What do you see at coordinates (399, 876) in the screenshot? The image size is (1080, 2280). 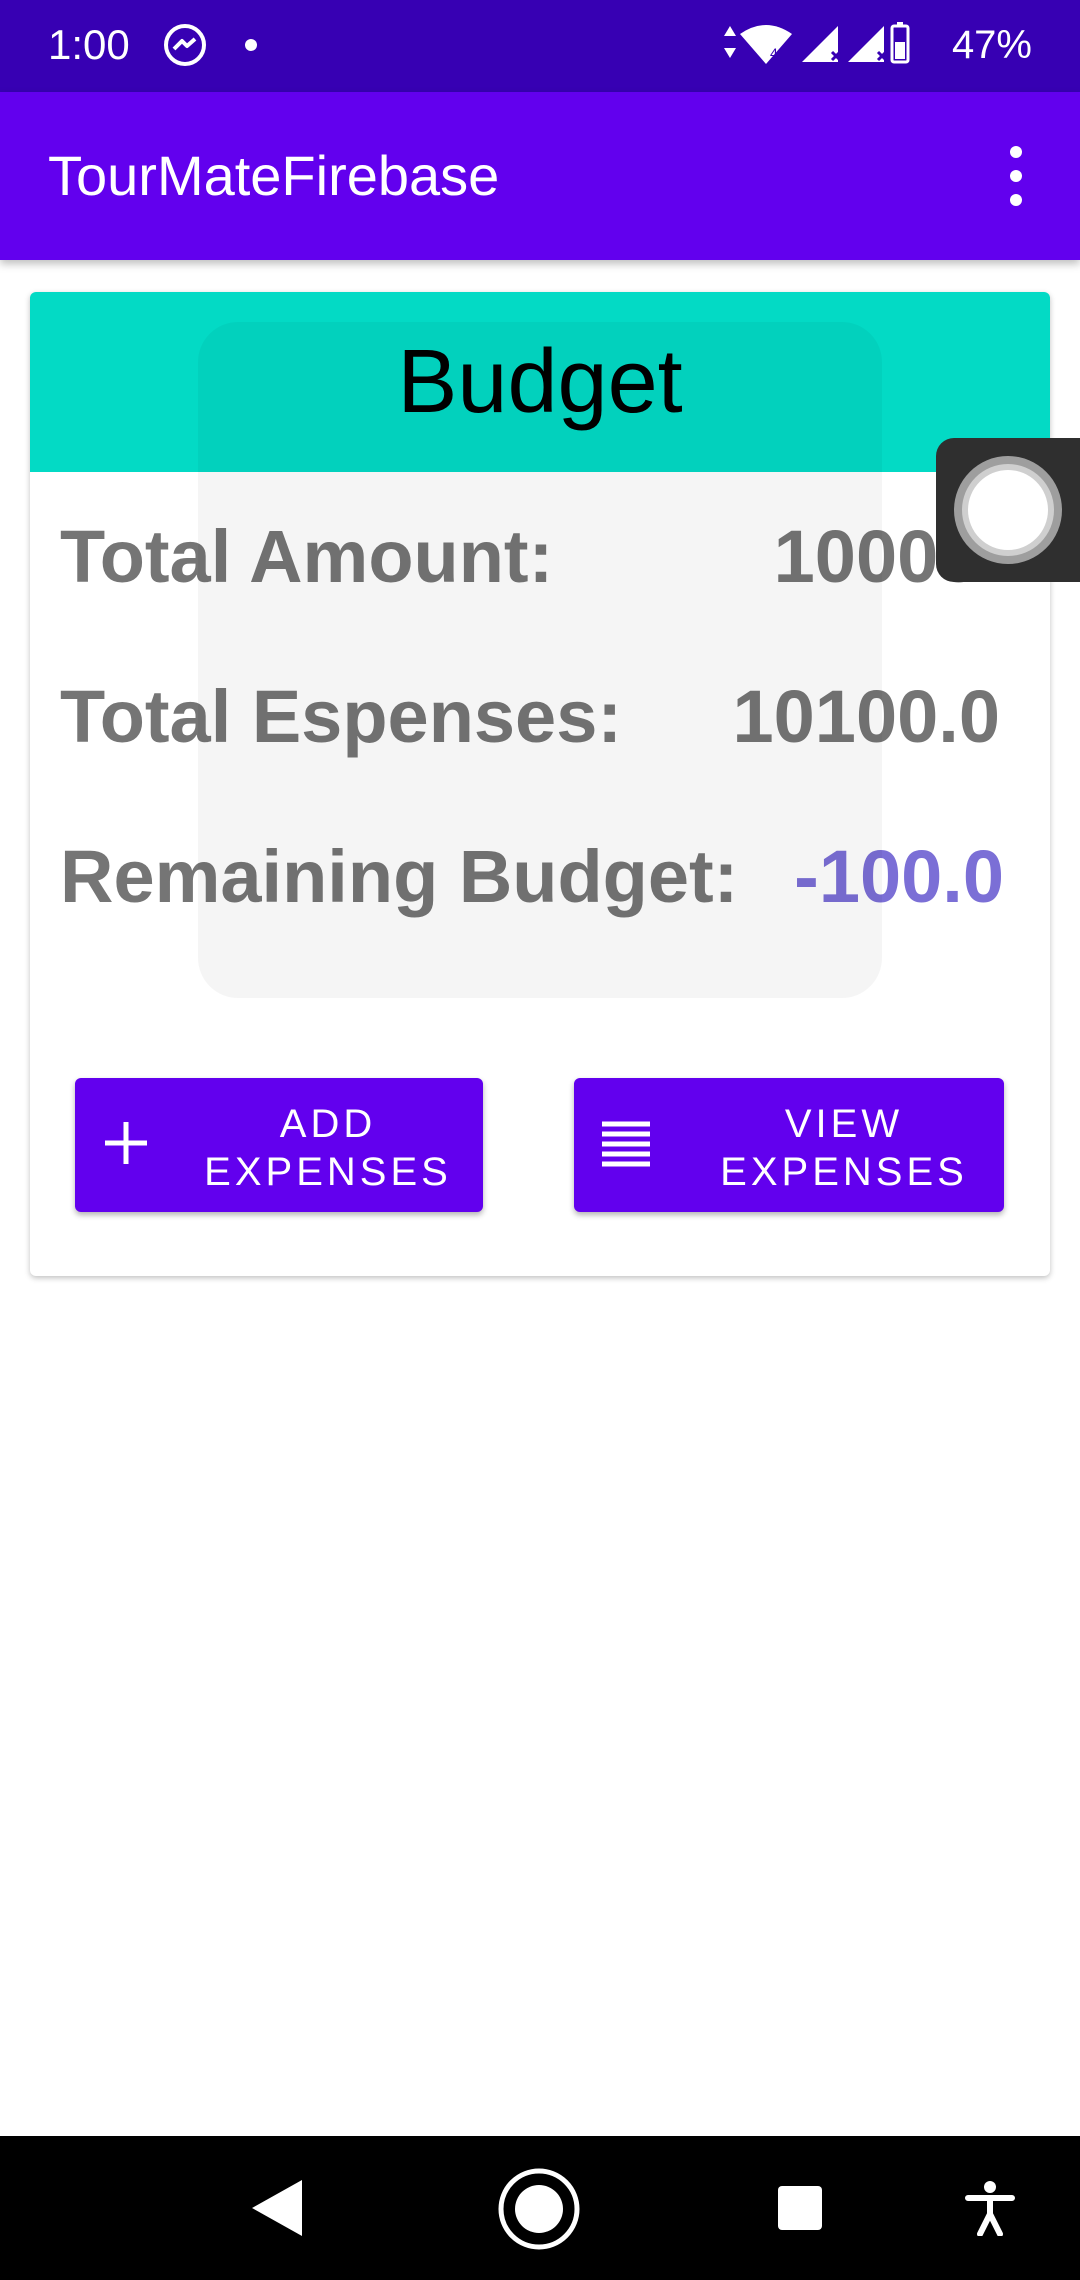 I see `remaining-budget-label: Remaining Budget:` at bounding box center [399, 876].